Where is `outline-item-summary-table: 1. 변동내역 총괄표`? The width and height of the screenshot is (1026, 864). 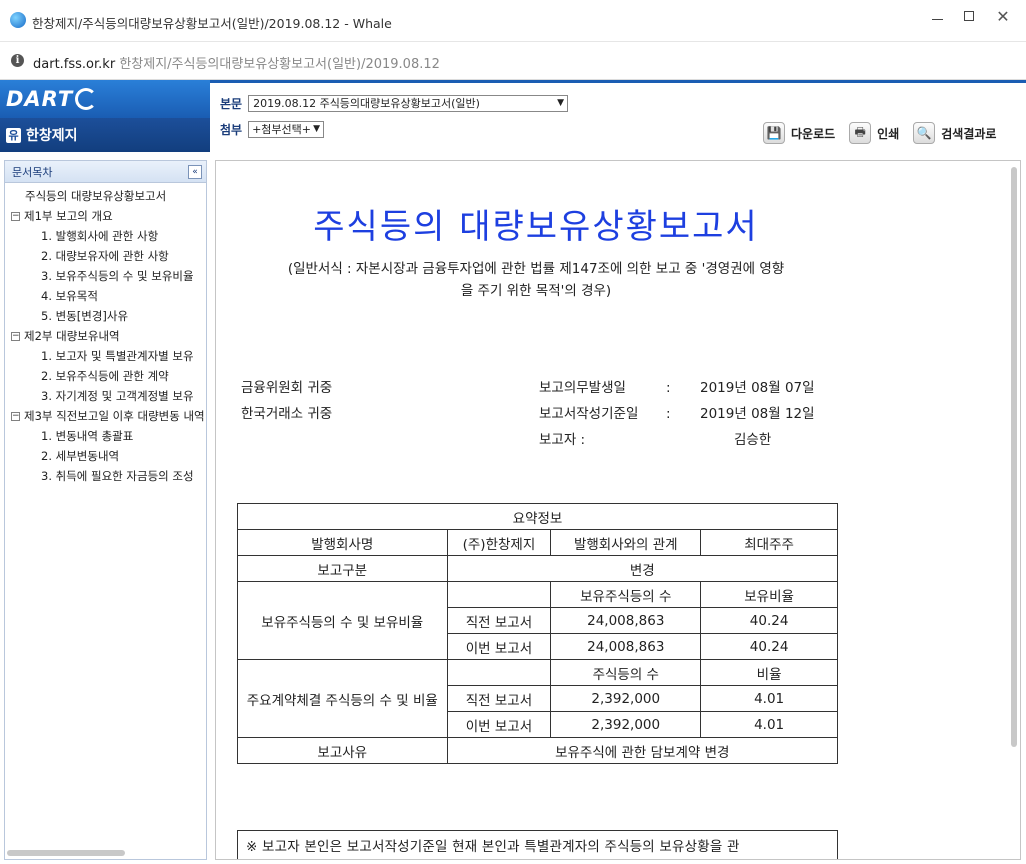 outline-item-summary-table: 1. 변동내역 총괄표 is located at coordinates (105, 436).